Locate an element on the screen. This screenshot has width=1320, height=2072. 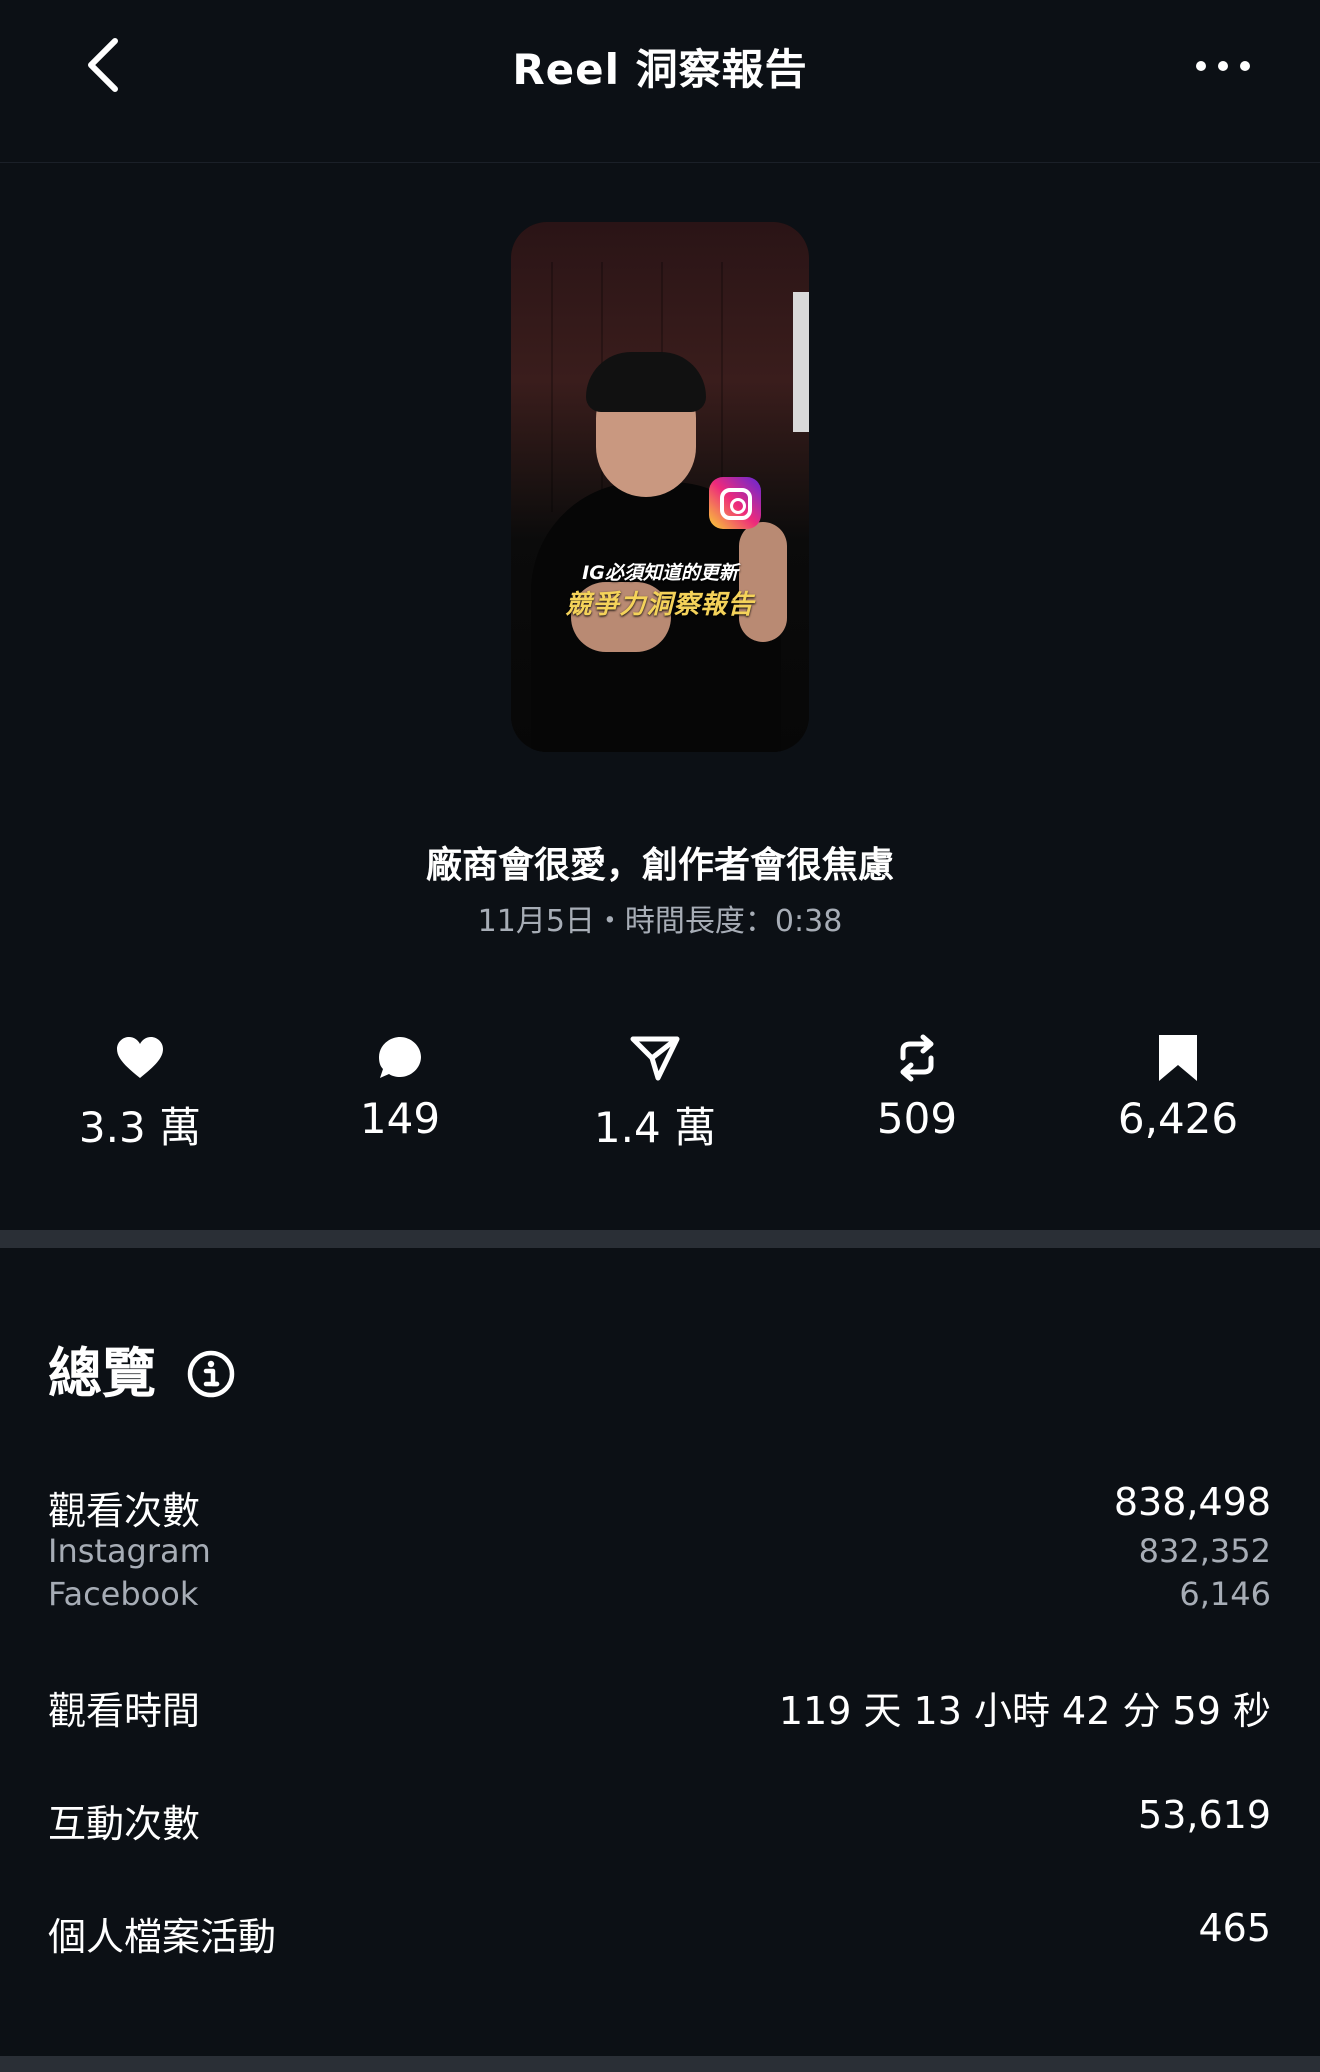
reel-thumbnail: IG必須知道的更新 競爭力洞察報告 is located at coordinates (660, 487).